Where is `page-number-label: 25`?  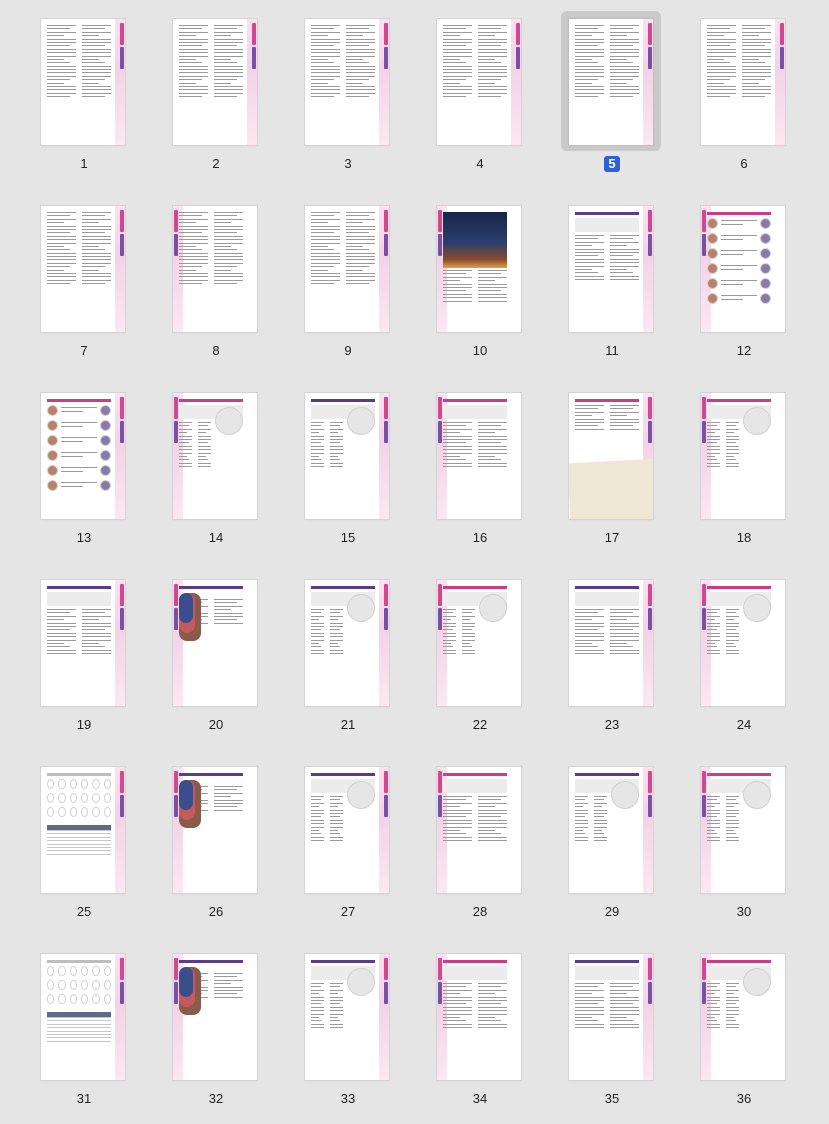
page-number-label: 25 is located at coordinates (84, 912).